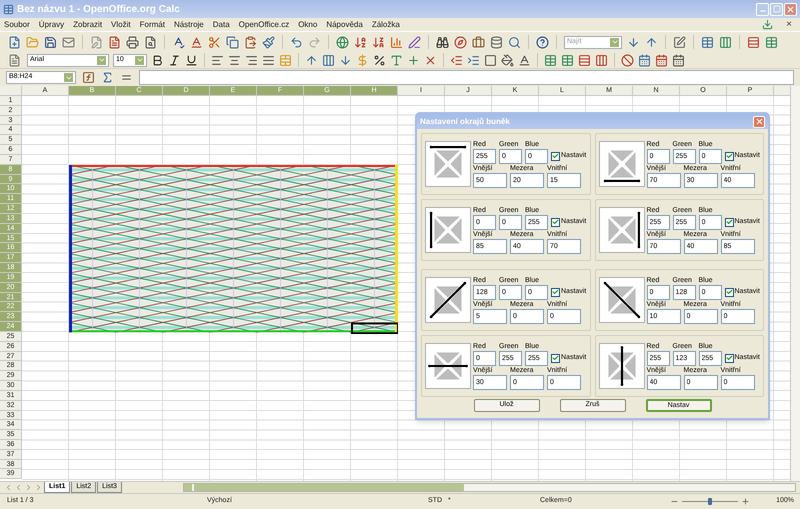 Image resolution: width=800 pixels, height=509 pixels. Describe the element at coordinates (466, 77) in the screenshot. I see `formula-input` at that location.